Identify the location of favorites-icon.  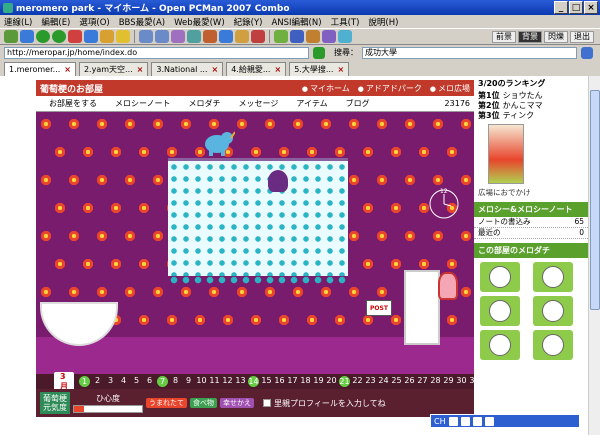
(123, 36).